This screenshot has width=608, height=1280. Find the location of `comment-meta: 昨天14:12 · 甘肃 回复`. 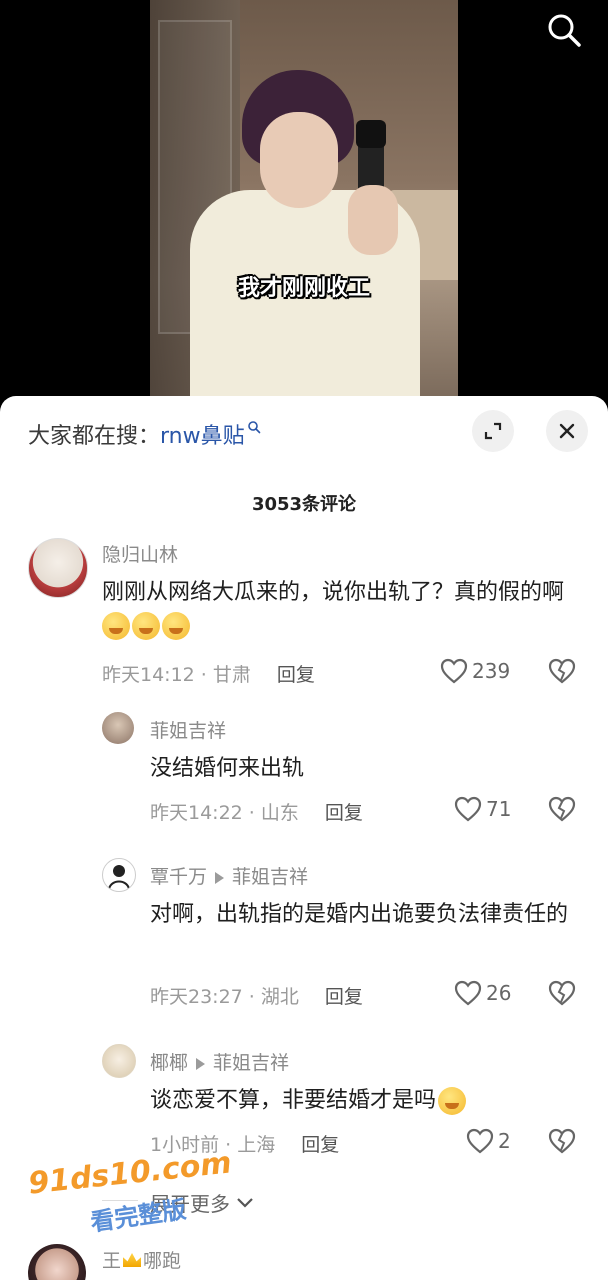

comment-meta: 昨天14:12 · 甘肃 回复 is located at coordinates (208, 673).